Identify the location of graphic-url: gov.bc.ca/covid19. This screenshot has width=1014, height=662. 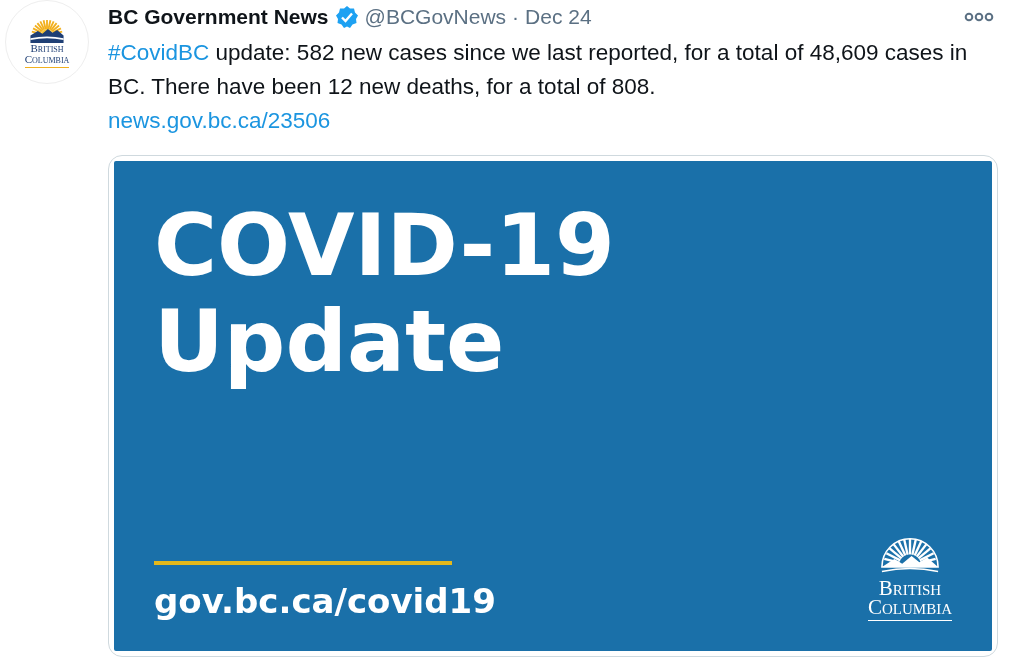
(325, 601).